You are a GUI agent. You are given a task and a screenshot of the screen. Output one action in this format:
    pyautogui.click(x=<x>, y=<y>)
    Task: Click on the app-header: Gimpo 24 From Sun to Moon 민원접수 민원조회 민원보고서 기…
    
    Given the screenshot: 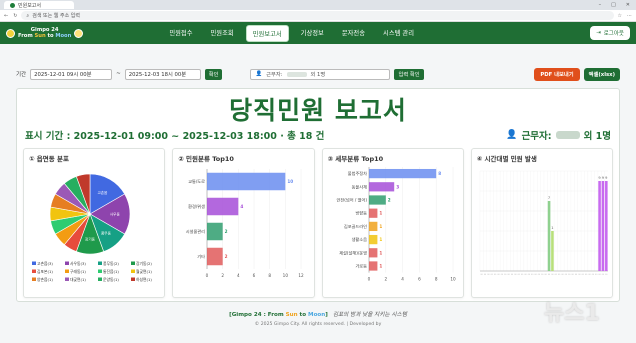 What is the action you would take?
    pyautogui.click(x=318, y=33)
    